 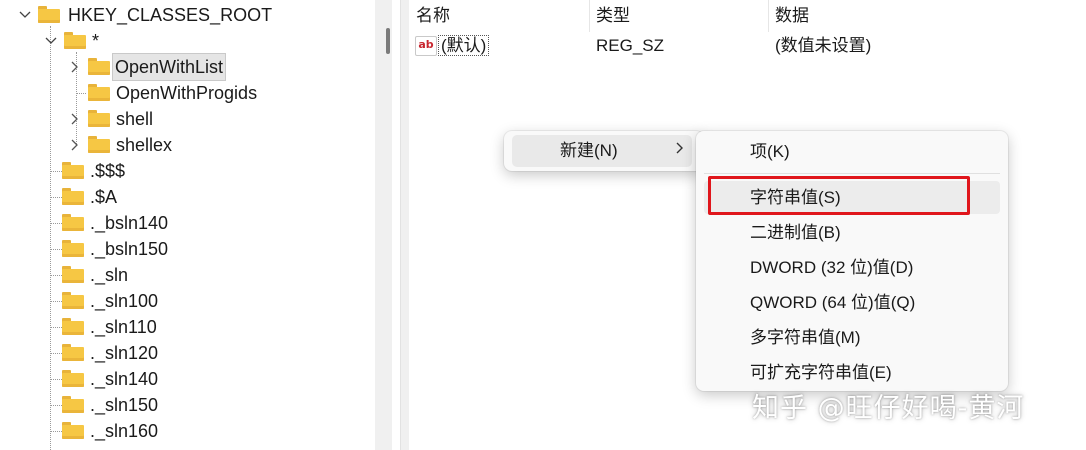 I want to click on ab-string-icon: ab, so click(x=426, y=46).